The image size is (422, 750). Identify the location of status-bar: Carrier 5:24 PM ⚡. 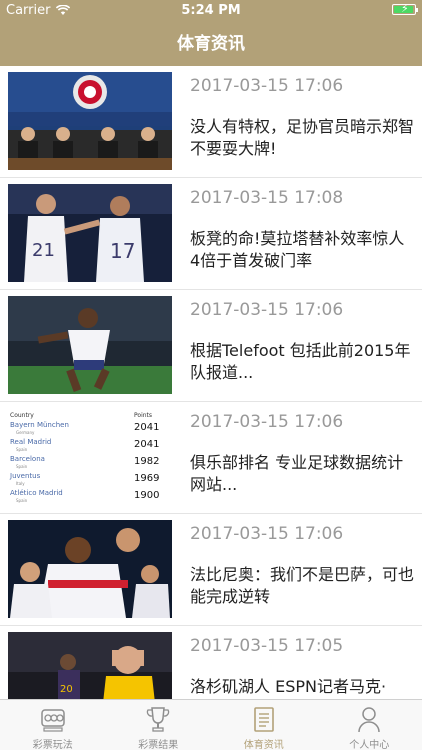
(211, 11).